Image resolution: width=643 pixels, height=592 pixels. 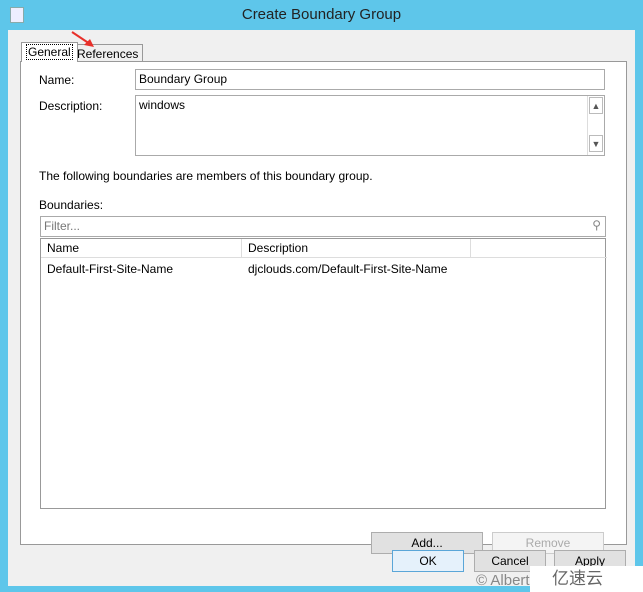 What do you see at coordinates (141, 248) in the screenshot?
I see `column-header-name: Name` at bounding box center [141, 248].